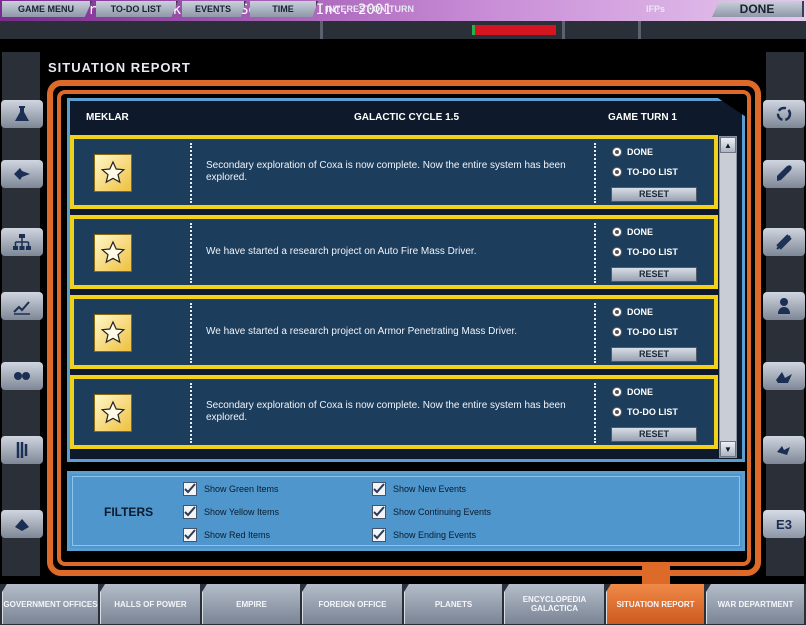  Describe the element at coordinates (214, 9) in the screenshot. I see `events-tab: EVENTS` at that location.